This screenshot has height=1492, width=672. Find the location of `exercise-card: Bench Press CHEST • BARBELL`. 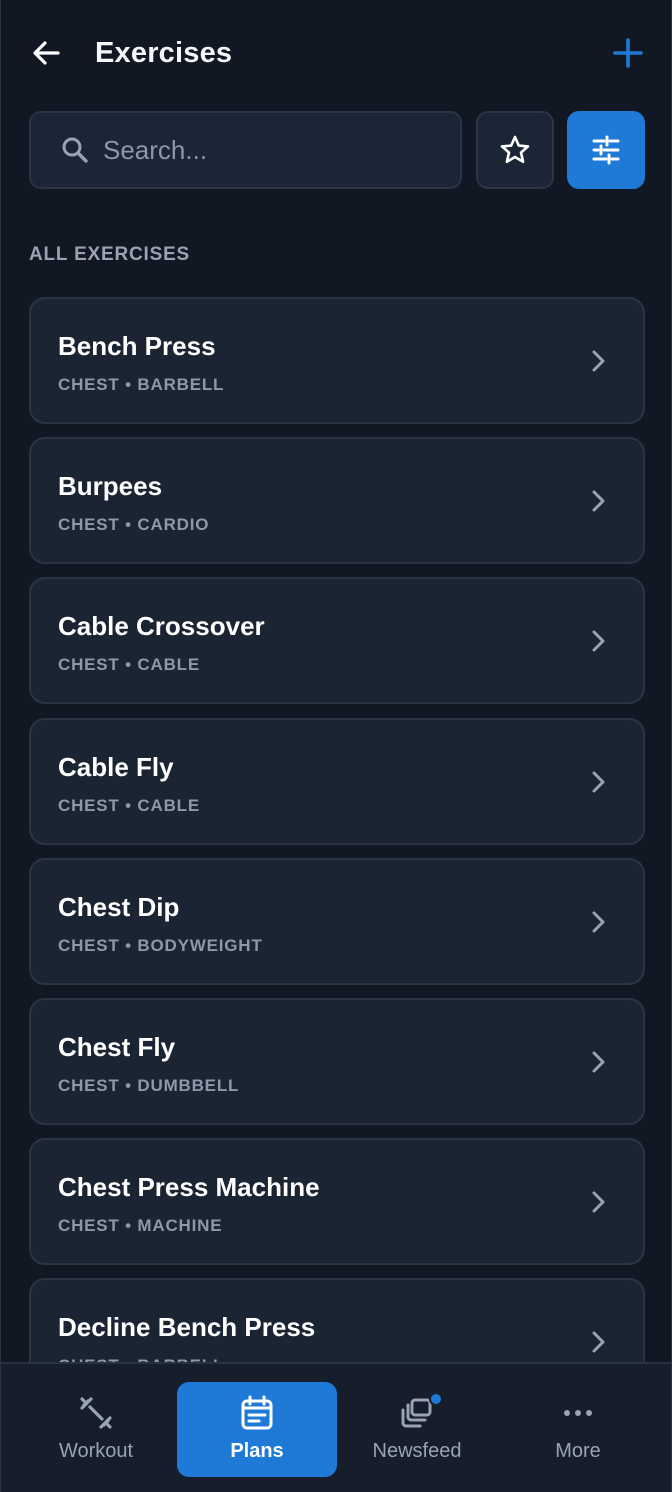

exercise-card: Bench Press CHEST • BARBELL is located at coordinates (337, 360).